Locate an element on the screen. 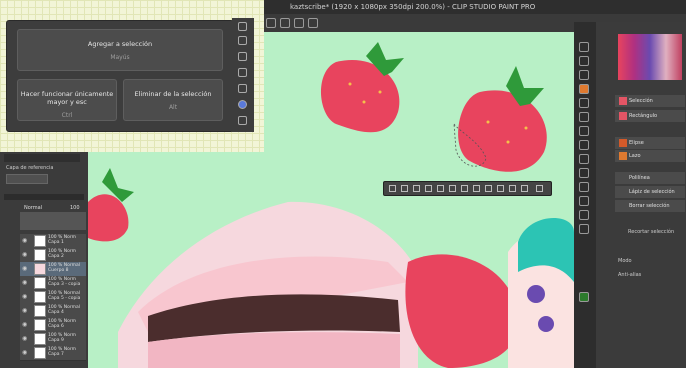 Image resolution: width=686 pixels, height=368 pixels. deselect-icon is located at coordinates (392, 188).